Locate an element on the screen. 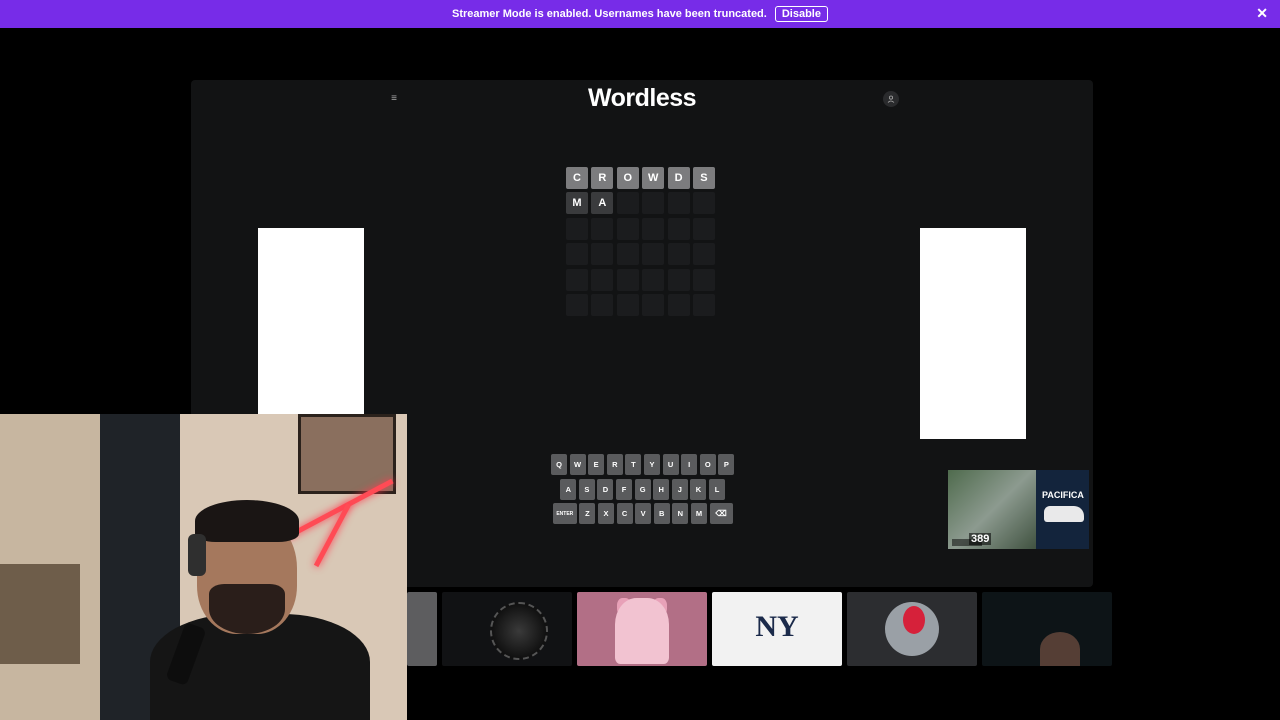 The image size is (1280, 720). key-s: S is located at coordinates (586, 489).